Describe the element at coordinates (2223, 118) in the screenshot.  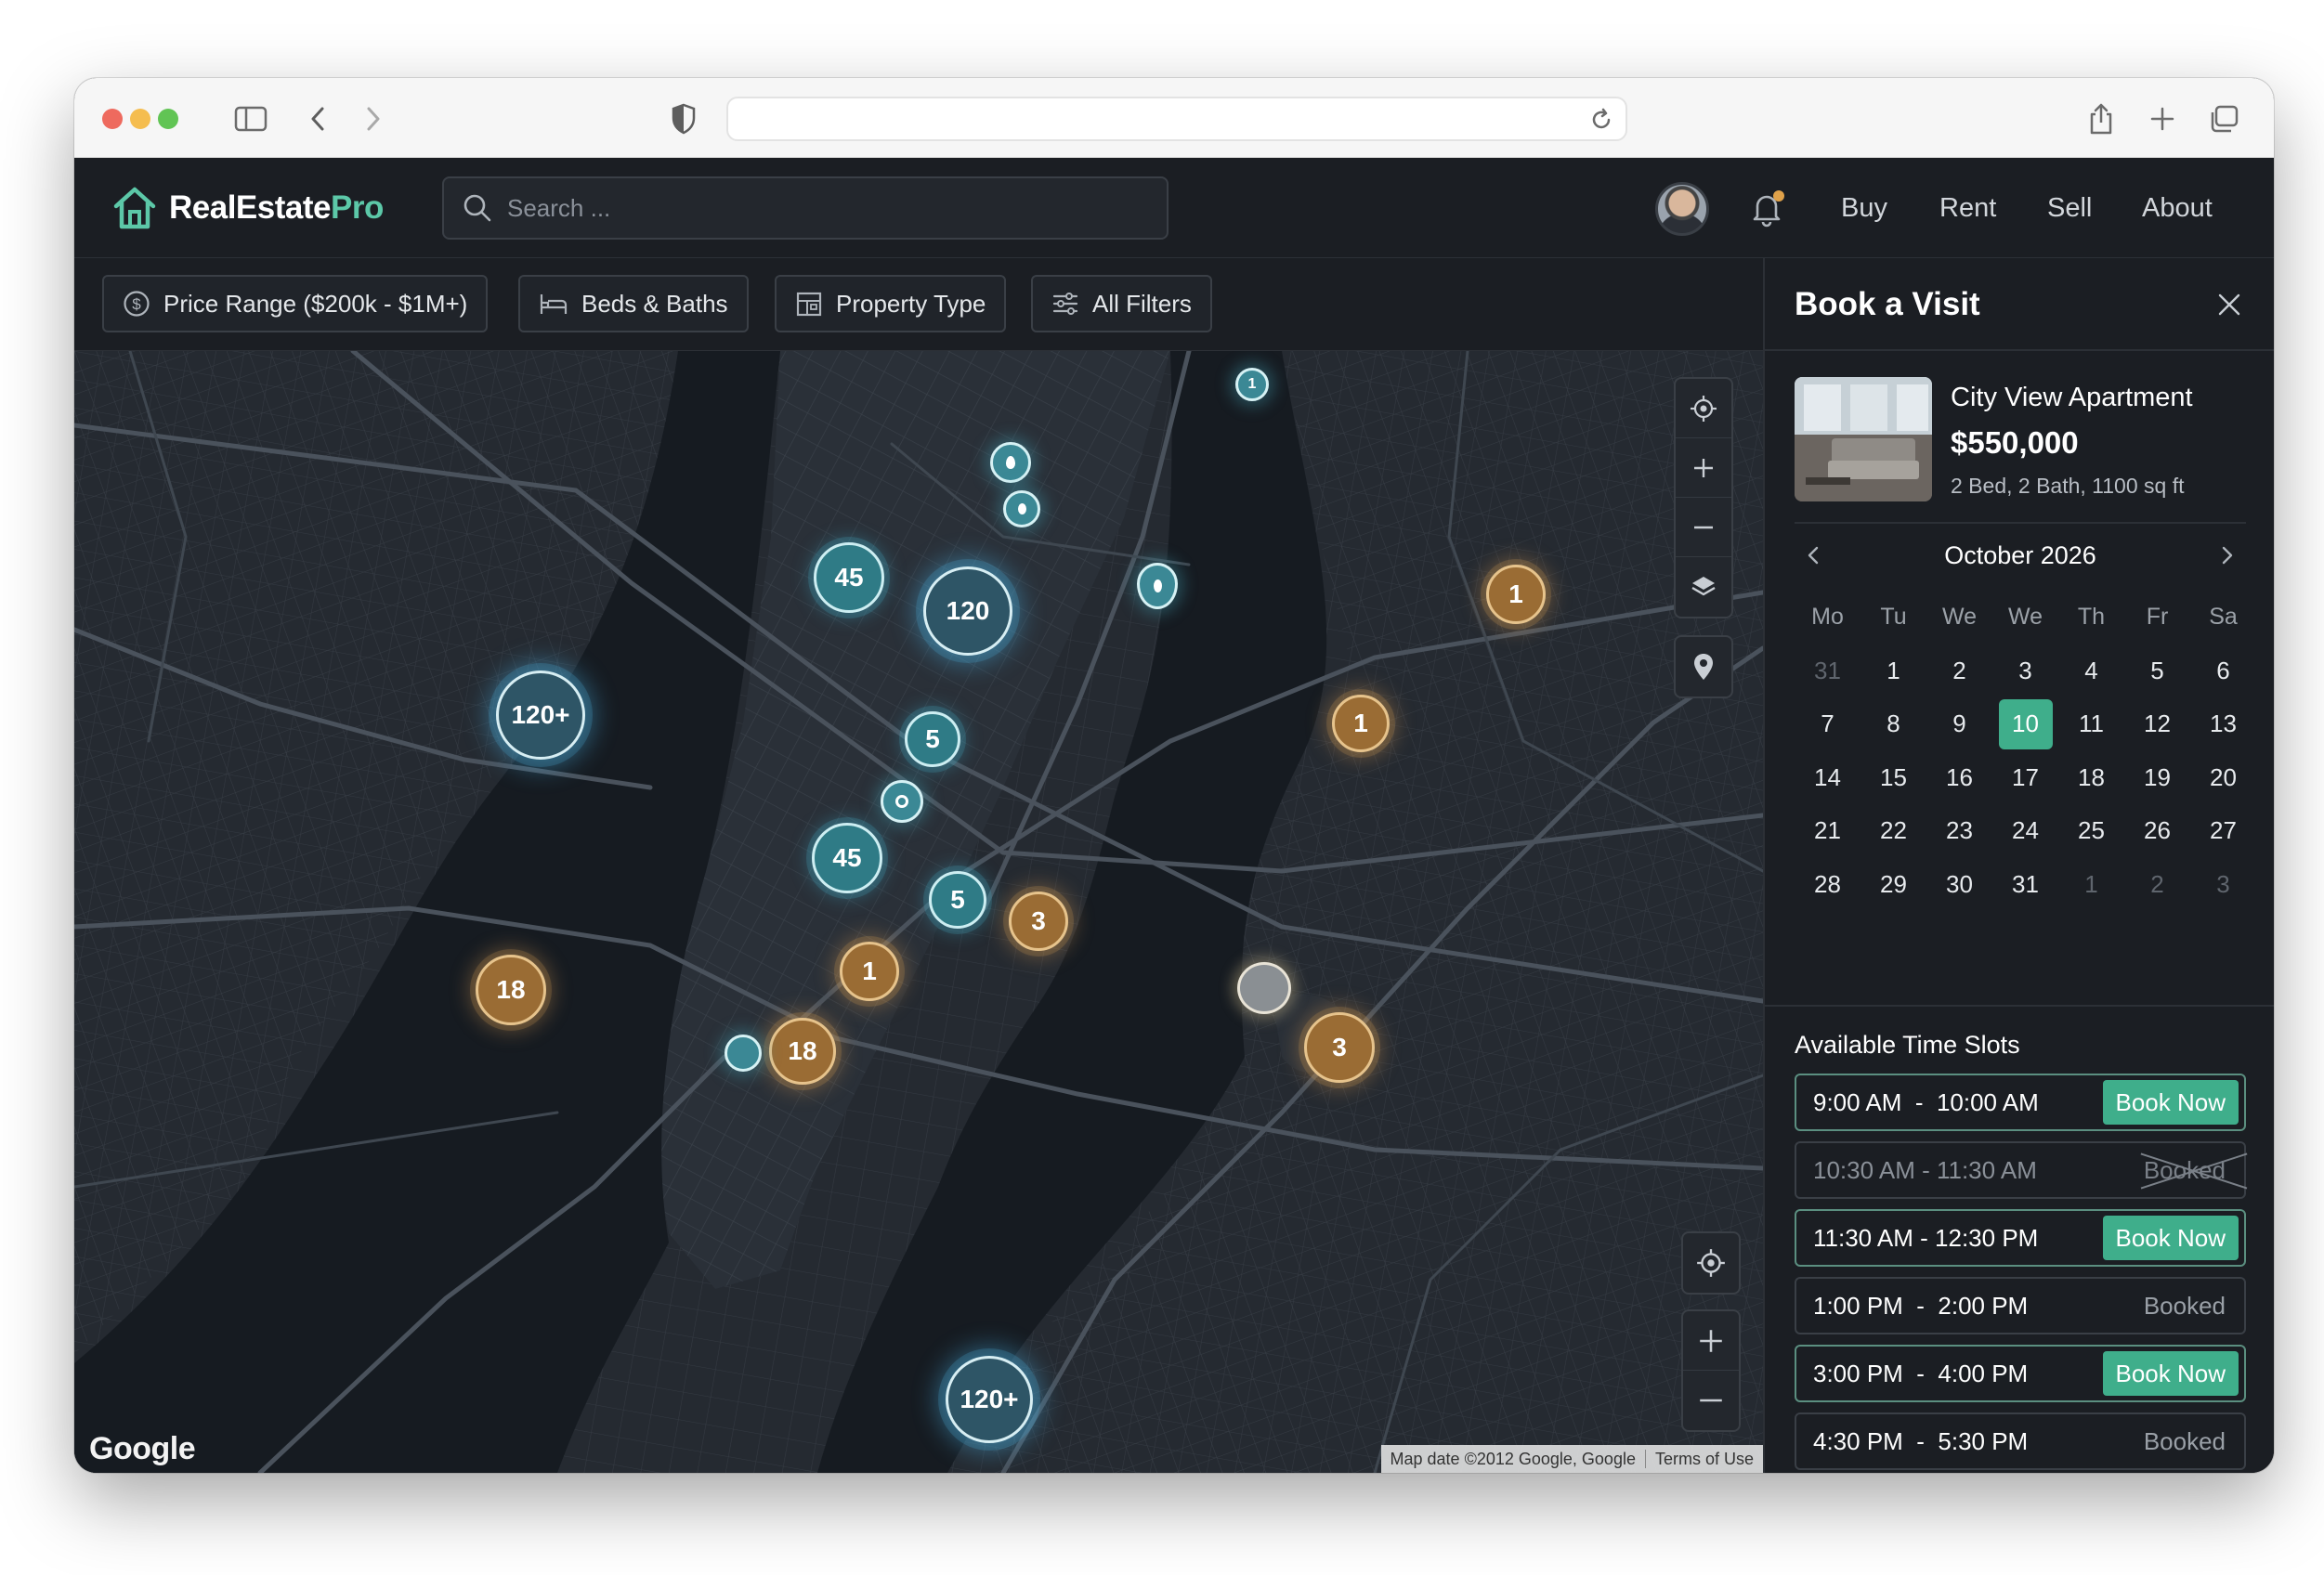
I see `tabs-overview-icon` at that location.